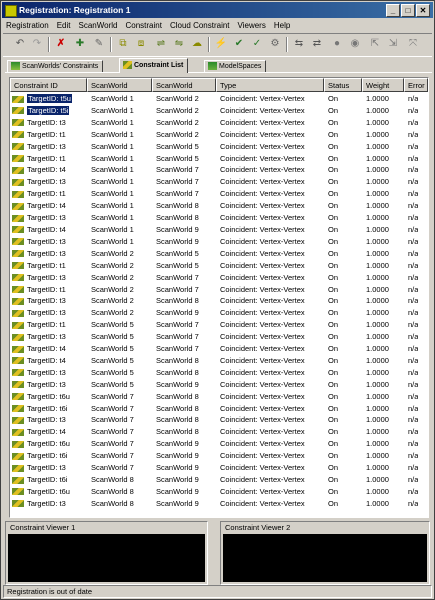 This screenshot has height=600, width=435. I want to click on column-header-scanworld-1: ScanWorld, so click(119, 85).